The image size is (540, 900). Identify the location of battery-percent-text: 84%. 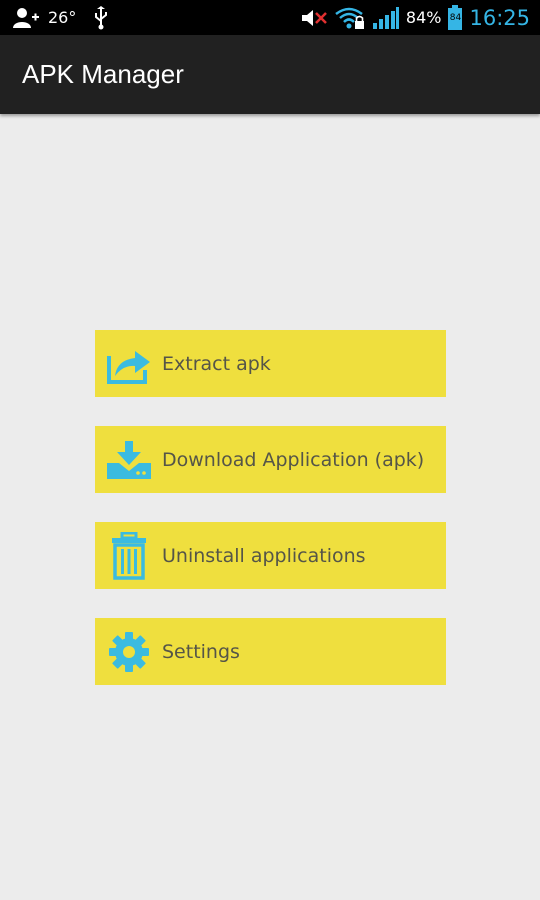
(423, 17).